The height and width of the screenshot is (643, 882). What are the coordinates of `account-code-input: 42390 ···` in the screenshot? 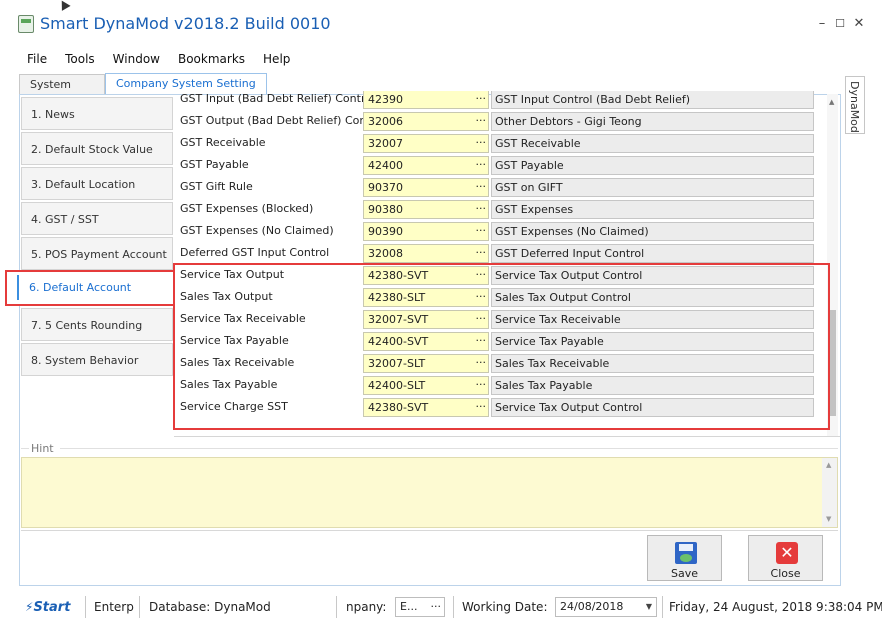 It's located at (426, 100).